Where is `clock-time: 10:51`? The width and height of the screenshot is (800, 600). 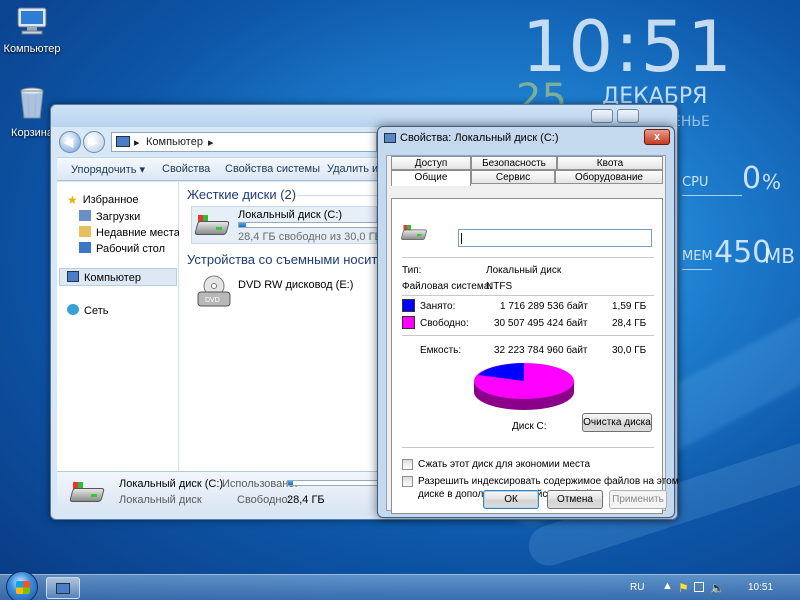
clock-time: 10:51 is located at coordinates (628, 47).